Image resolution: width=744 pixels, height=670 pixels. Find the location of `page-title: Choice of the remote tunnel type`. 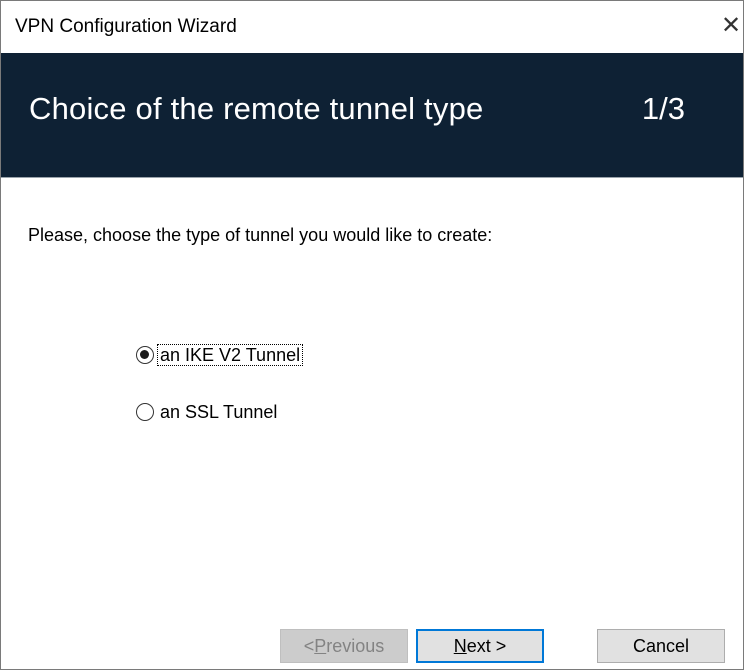

page-title: Choice of the remote tunnel type is located at coordinates (256, 108).